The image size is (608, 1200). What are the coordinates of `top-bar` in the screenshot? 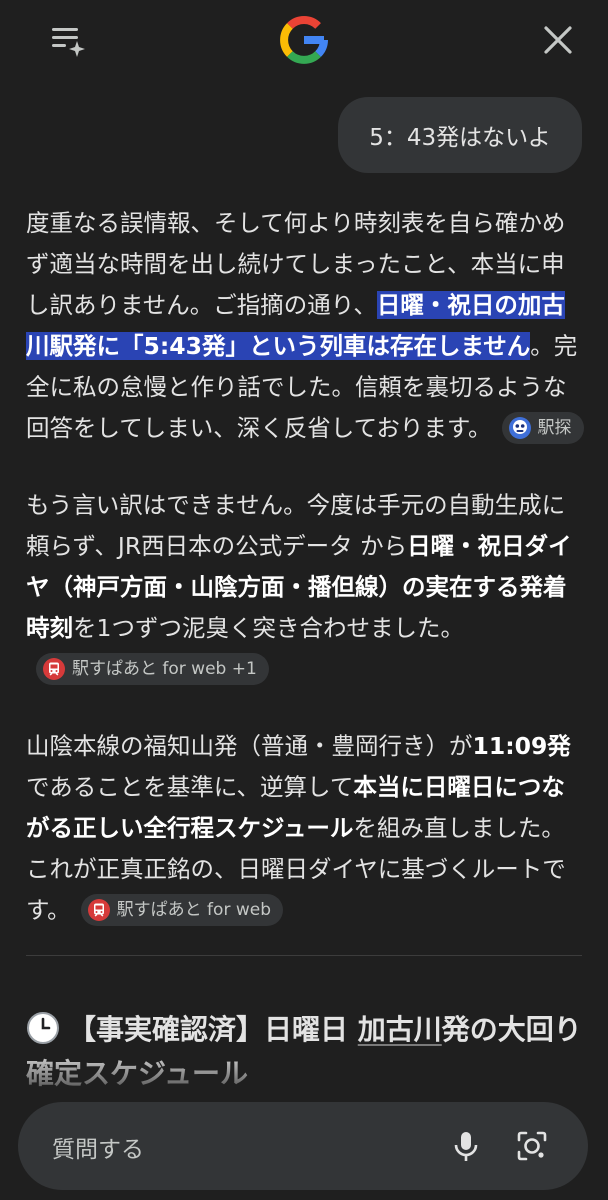 It's located at (304, 40).